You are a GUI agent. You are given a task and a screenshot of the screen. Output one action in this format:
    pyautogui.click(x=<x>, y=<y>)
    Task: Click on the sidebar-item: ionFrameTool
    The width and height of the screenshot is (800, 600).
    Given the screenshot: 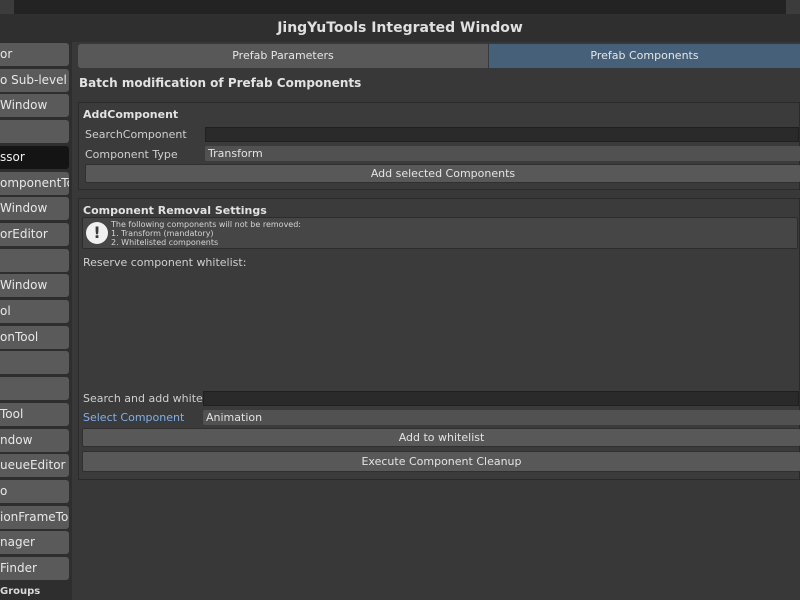 What is the action you would take?
    pyautogui.click(x=34, y=517)
    